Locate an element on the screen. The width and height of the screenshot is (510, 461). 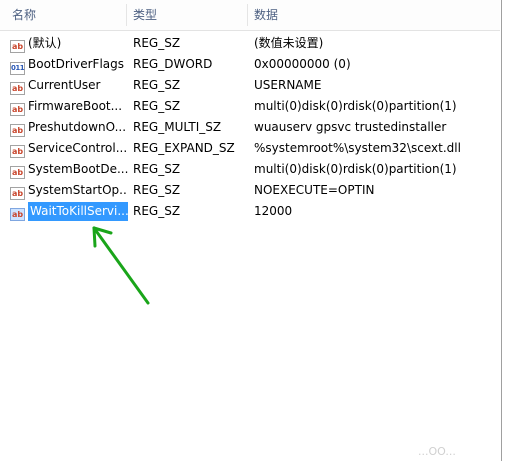
registry-value-row: ab CurrentUser REG_SZ USERNAME is located at coordinates (250, 85).